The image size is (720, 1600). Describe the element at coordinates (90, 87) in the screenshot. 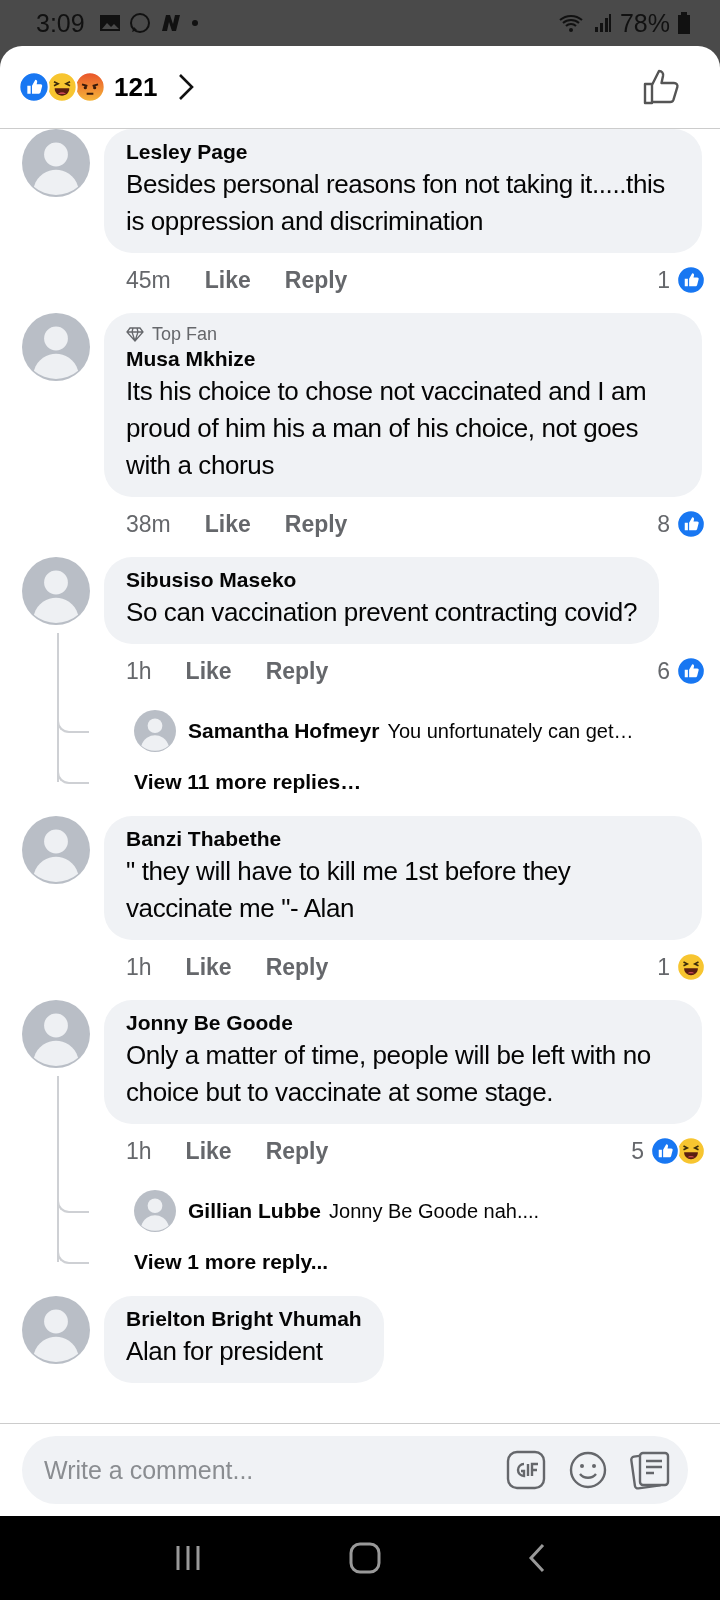

I see `angry-face-icon` at that location.